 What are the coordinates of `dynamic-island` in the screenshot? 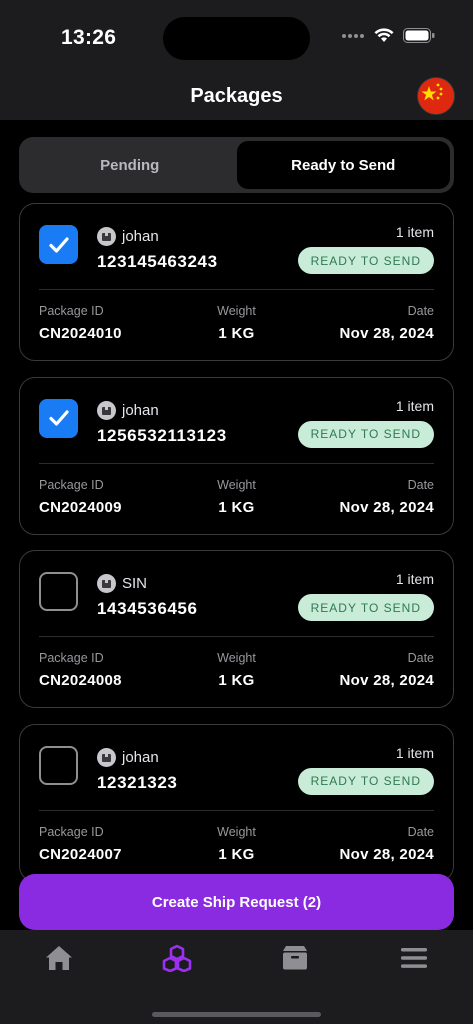 It's located at (236, 38).